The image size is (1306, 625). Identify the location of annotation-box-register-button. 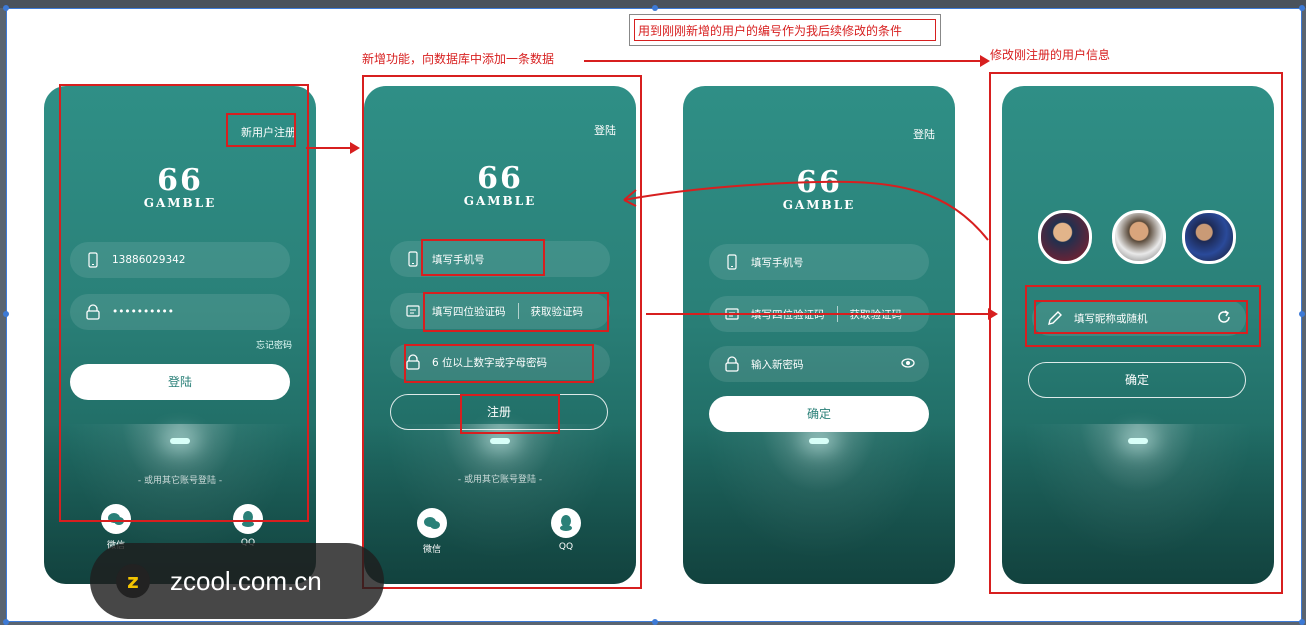
(510, 414).